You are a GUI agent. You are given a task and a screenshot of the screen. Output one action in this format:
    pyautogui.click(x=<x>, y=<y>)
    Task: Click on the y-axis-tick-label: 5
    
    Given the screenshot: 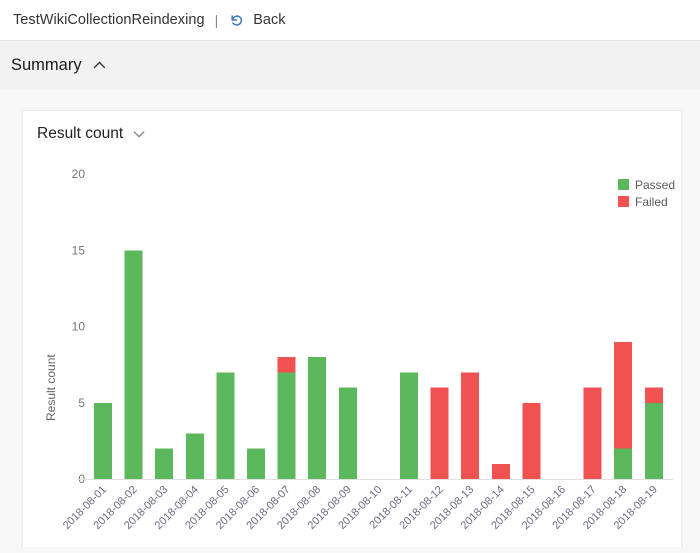 What is the action you would take?
    pyautogui.click(x=81, y=403)
    